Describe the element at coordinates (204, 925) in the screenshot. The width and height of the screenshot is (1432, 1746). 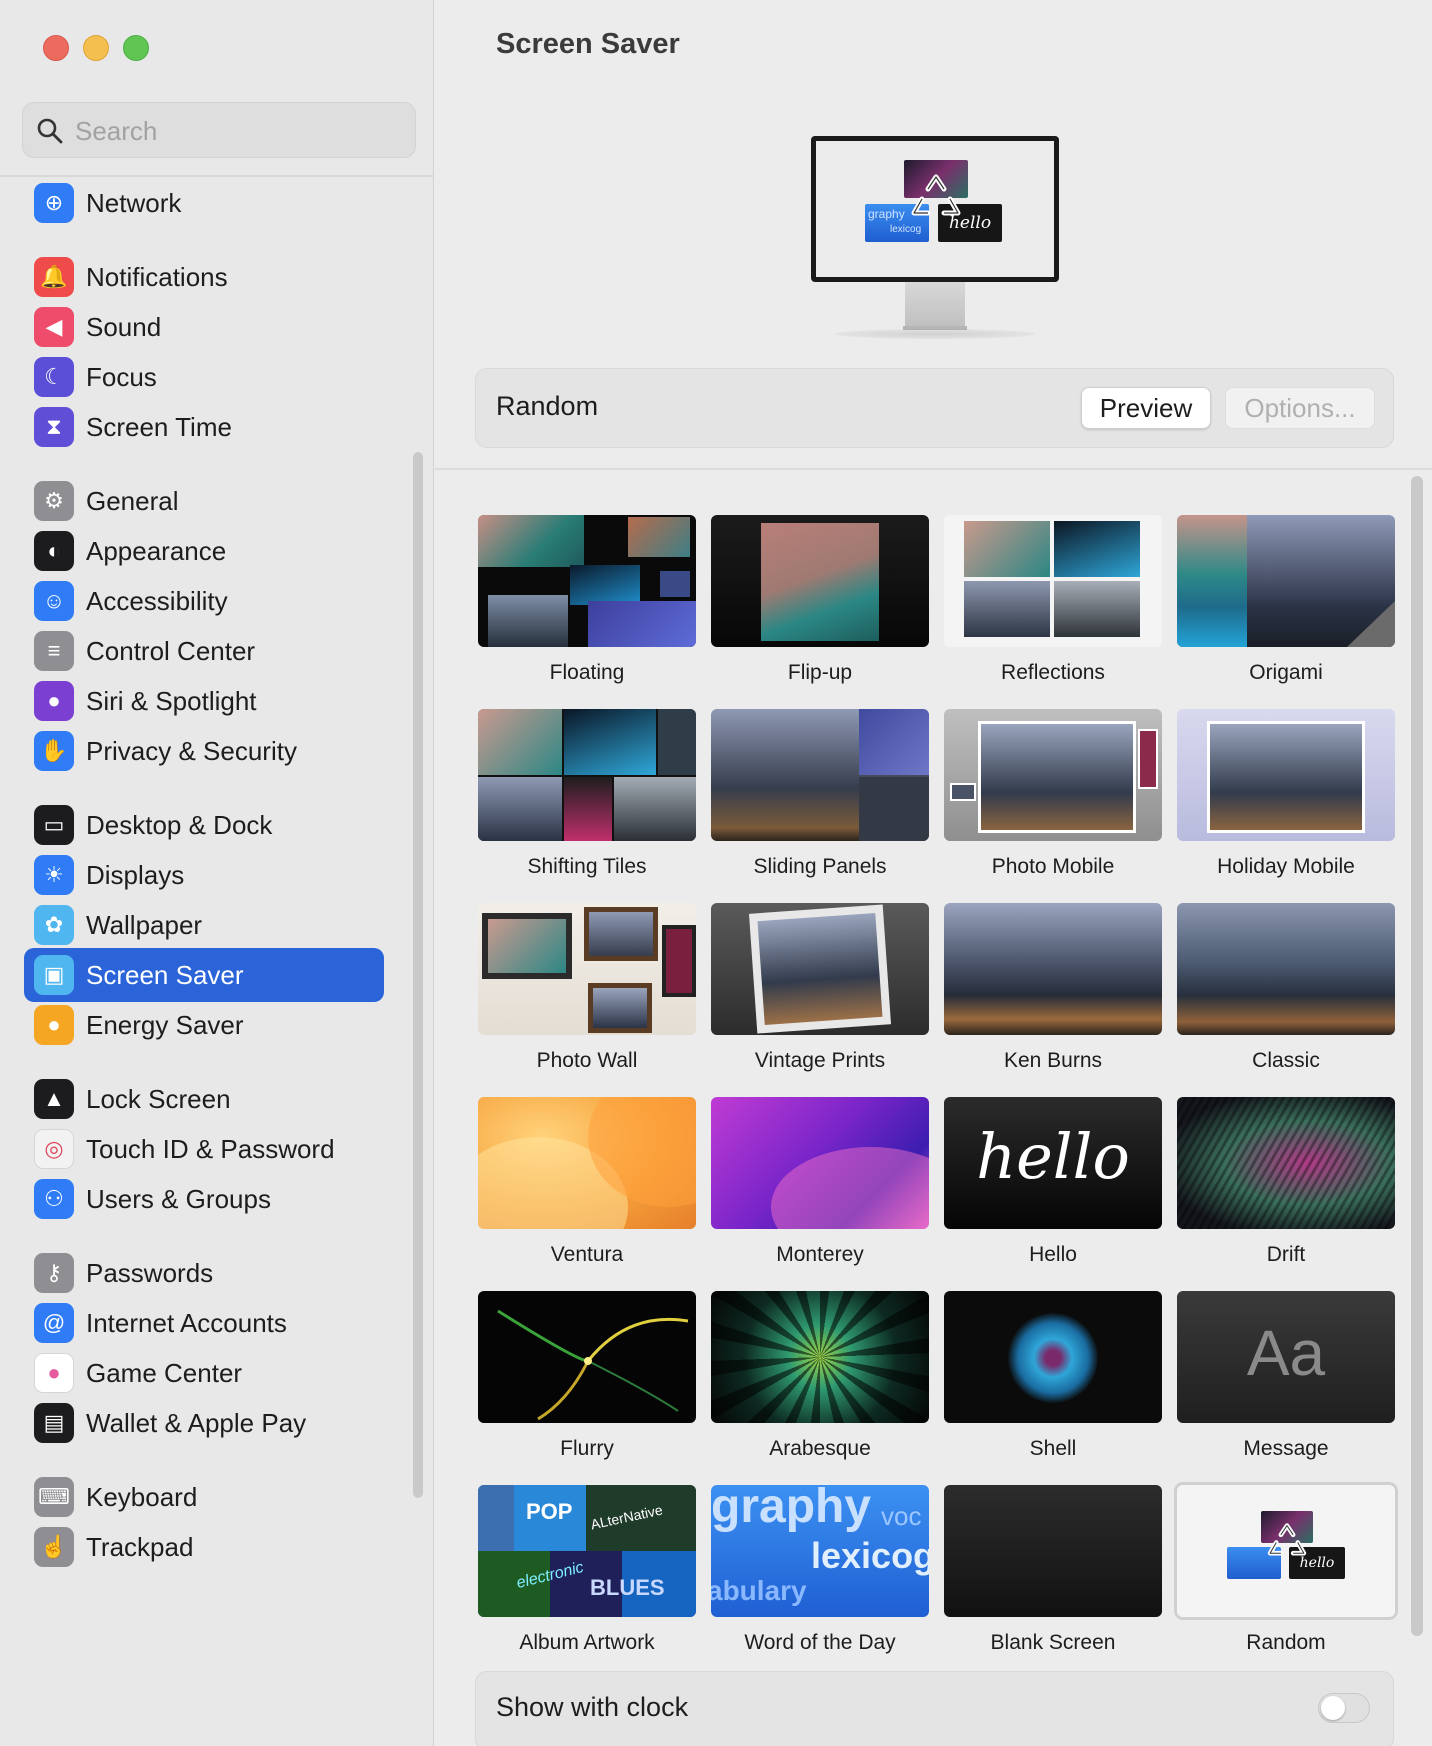
I see `sidebar-item-wallpaper: ✿ Wallpaper` at that location.